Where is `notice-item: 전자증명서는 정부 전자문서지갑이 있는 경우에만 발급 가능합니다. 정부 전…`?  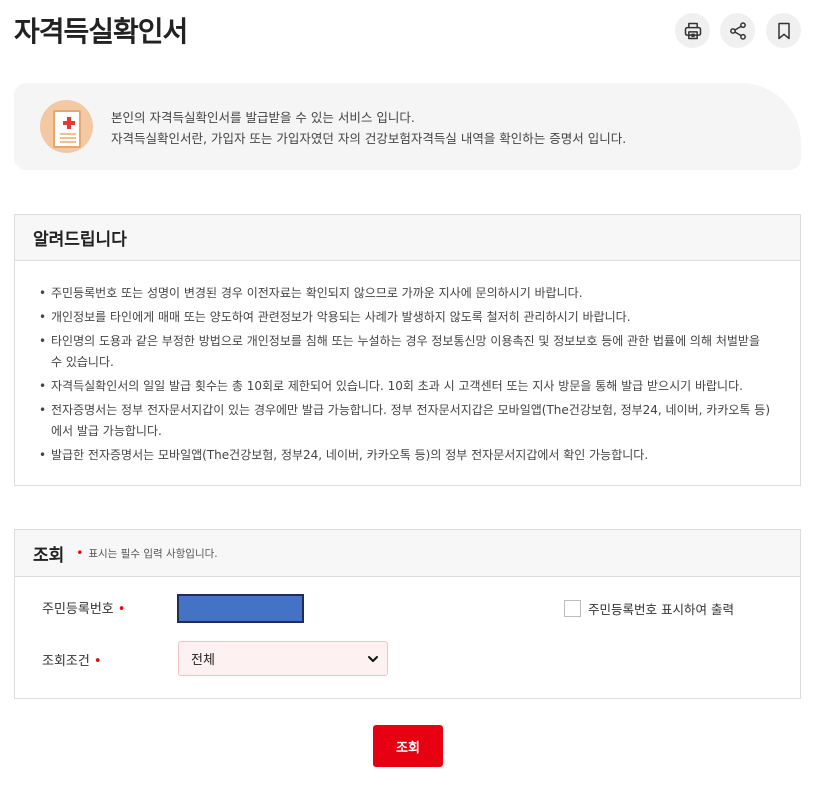 notice-item: 전자증명서는 정부 전자문서지갑이 있는 경우에만 발급 가능합니다. 정부 전… is located at coordinates (403, 421).